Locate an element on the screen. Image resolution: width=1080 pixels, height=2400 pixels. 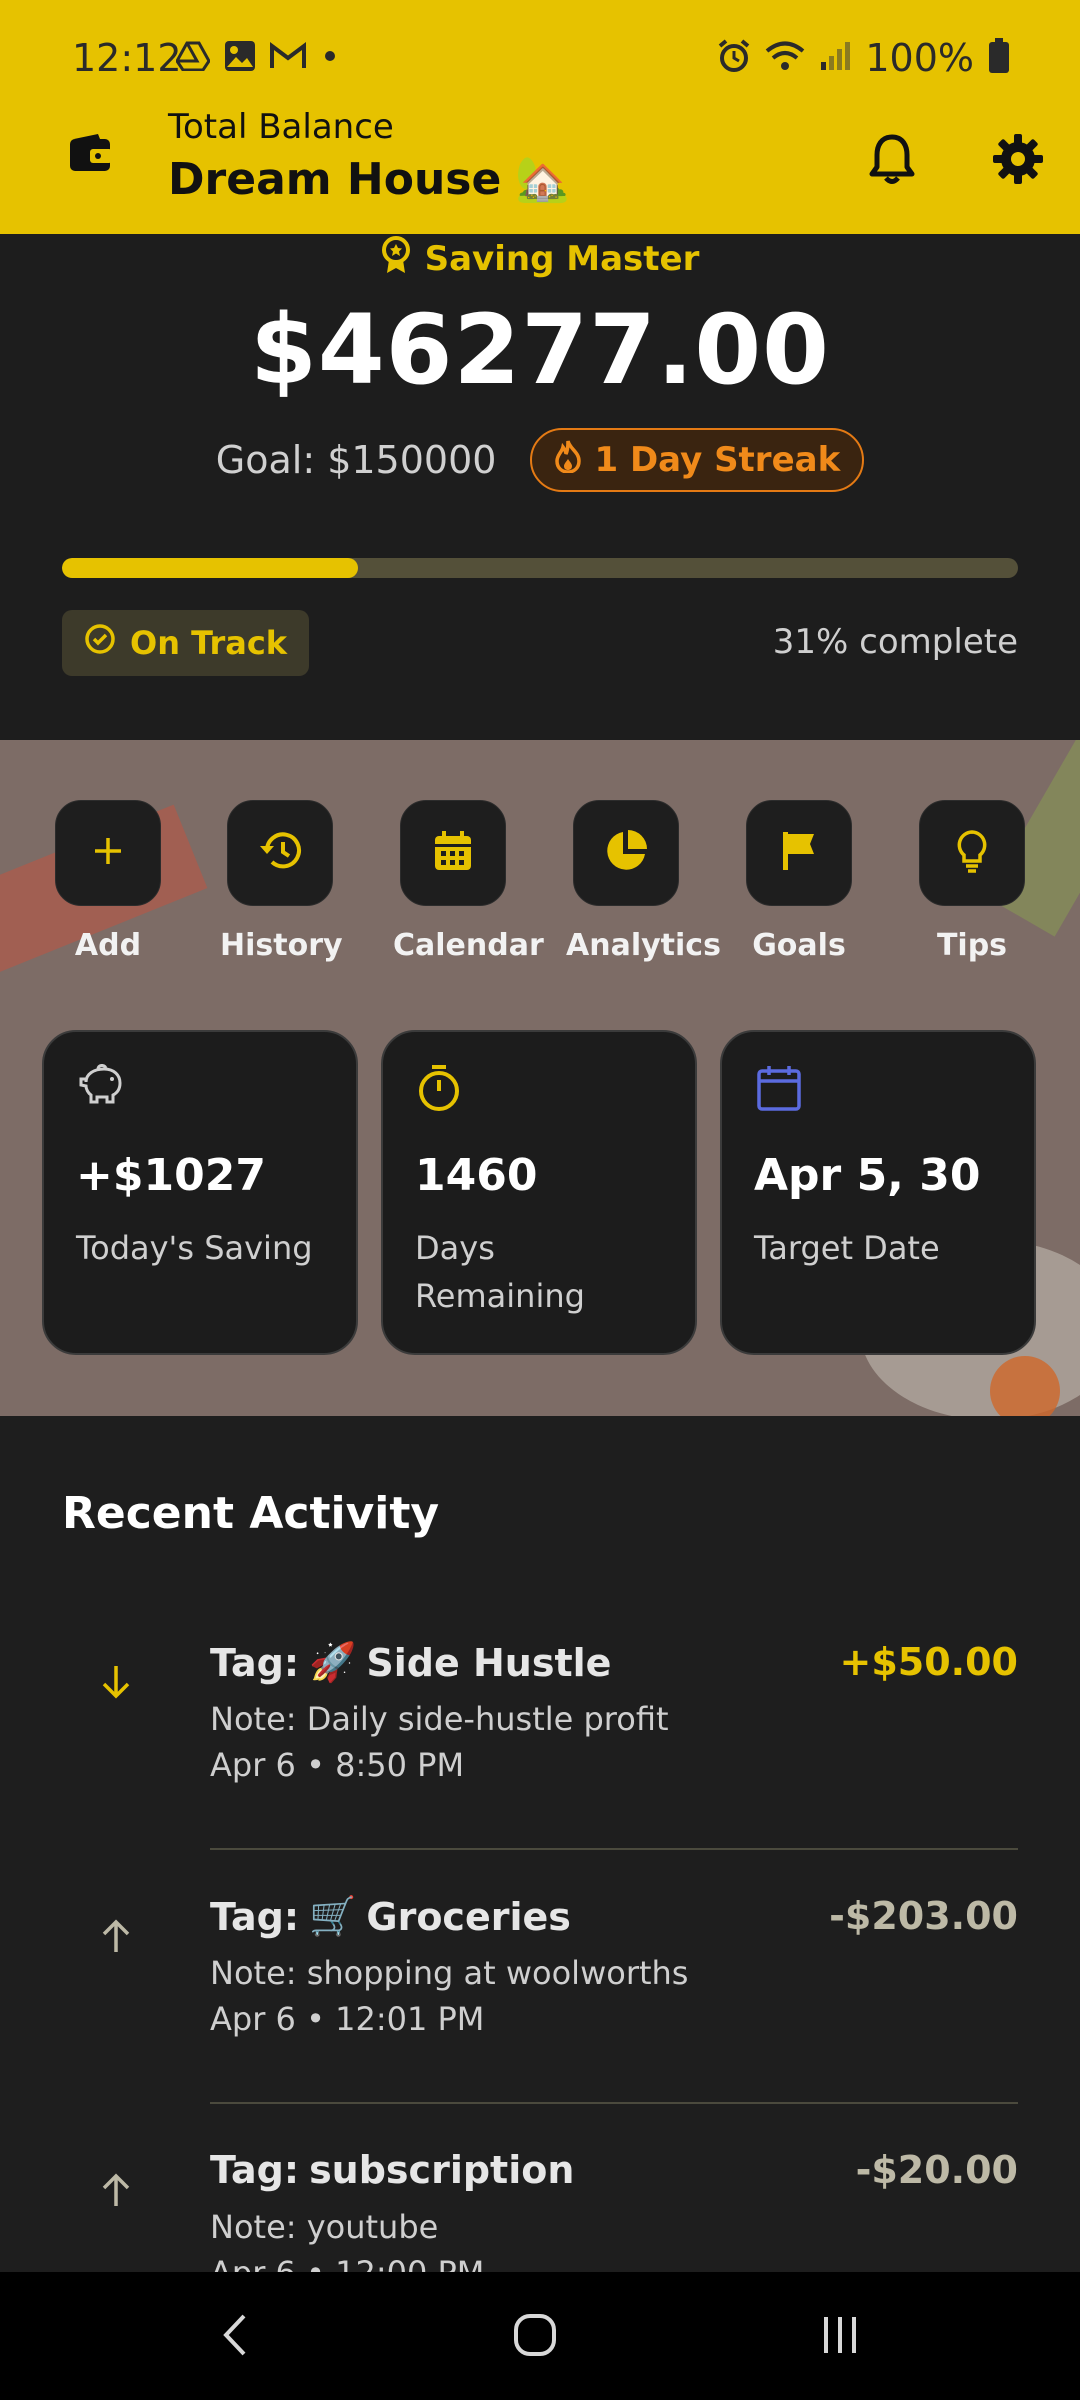
battery-icon is located at coordinates (999, 58).